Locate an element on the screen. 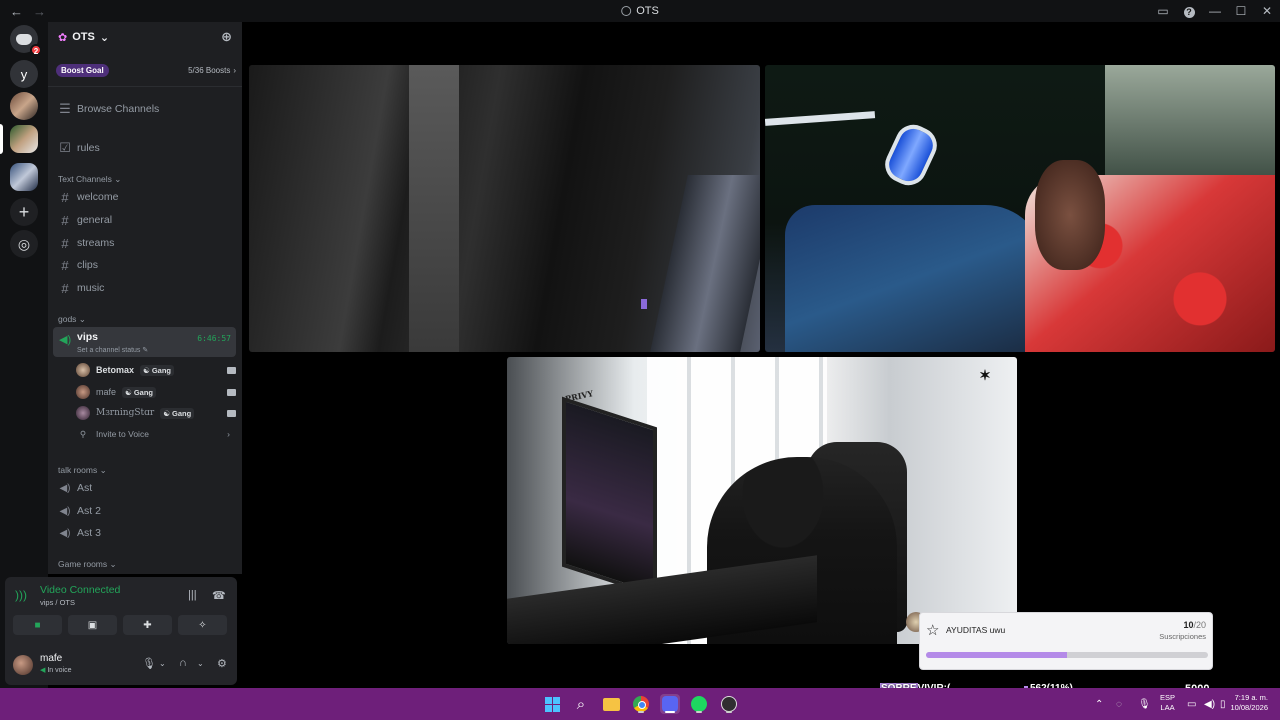 Image resolution: width=1280 pixels, height=720 pixels. back-arrow-icon: ← is located at coordinates (16, 11).